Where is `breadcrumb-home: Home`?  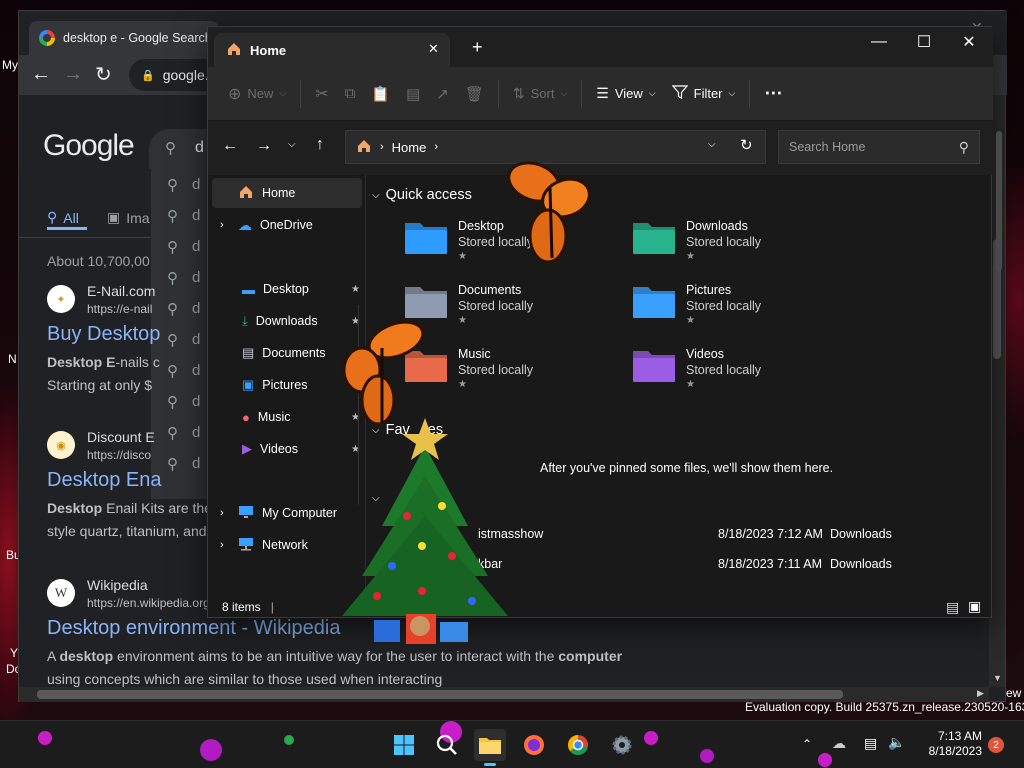
breadcrumb-home: Home is located at coordinates (409, 147).